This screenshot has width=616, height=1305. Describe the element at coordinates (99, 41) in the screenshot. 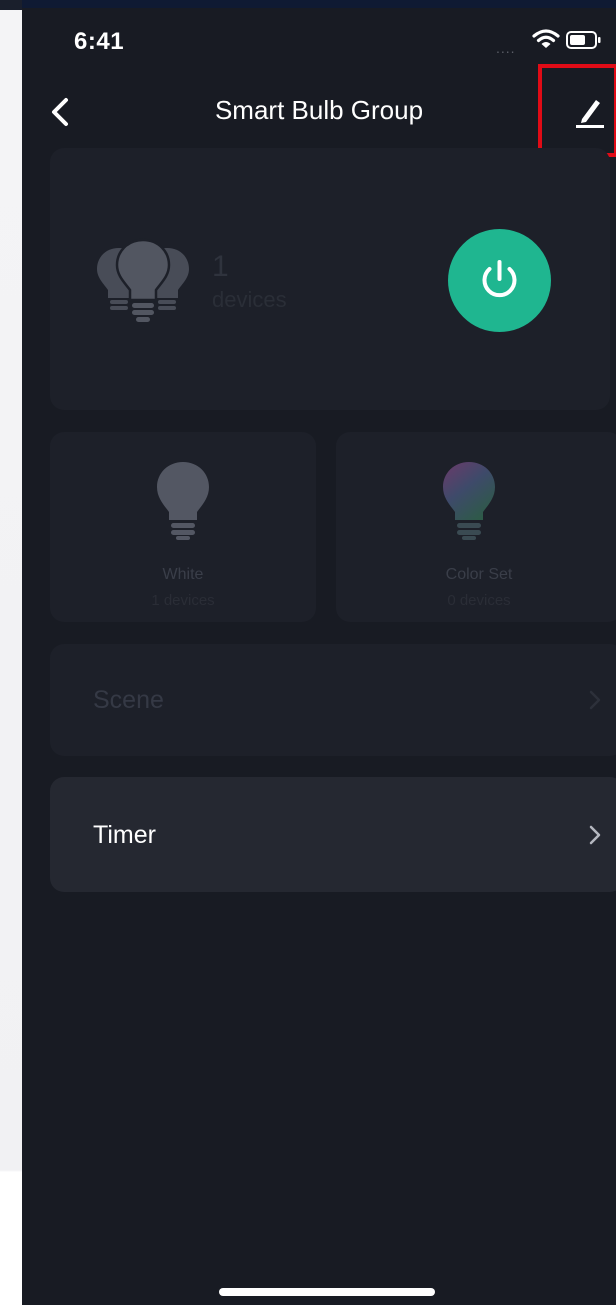

I see `status-time: 6:41` at that location.